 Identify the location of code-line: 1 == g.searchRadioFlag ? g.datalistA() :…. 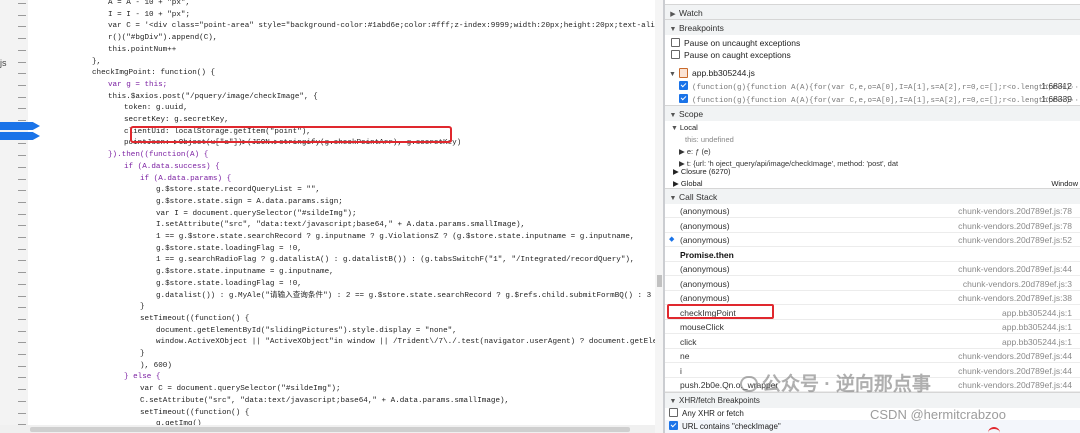
(395, 260).